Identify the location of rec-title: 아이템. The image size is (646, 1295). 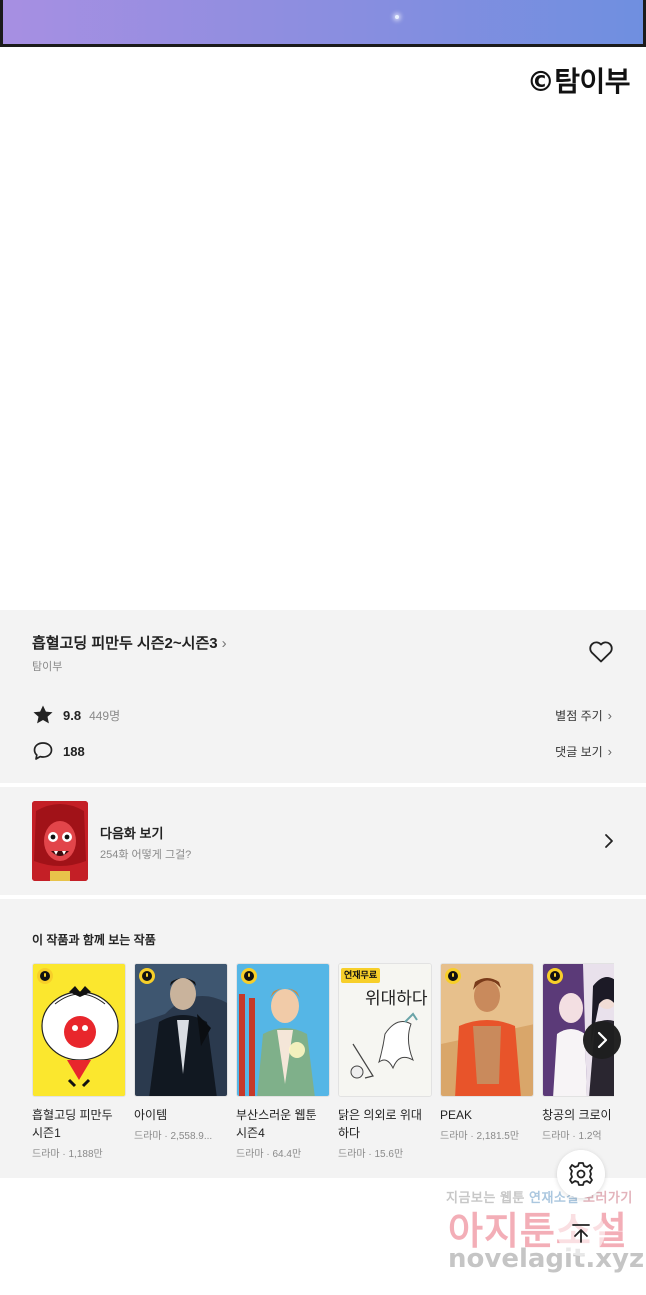
(151, 1115).